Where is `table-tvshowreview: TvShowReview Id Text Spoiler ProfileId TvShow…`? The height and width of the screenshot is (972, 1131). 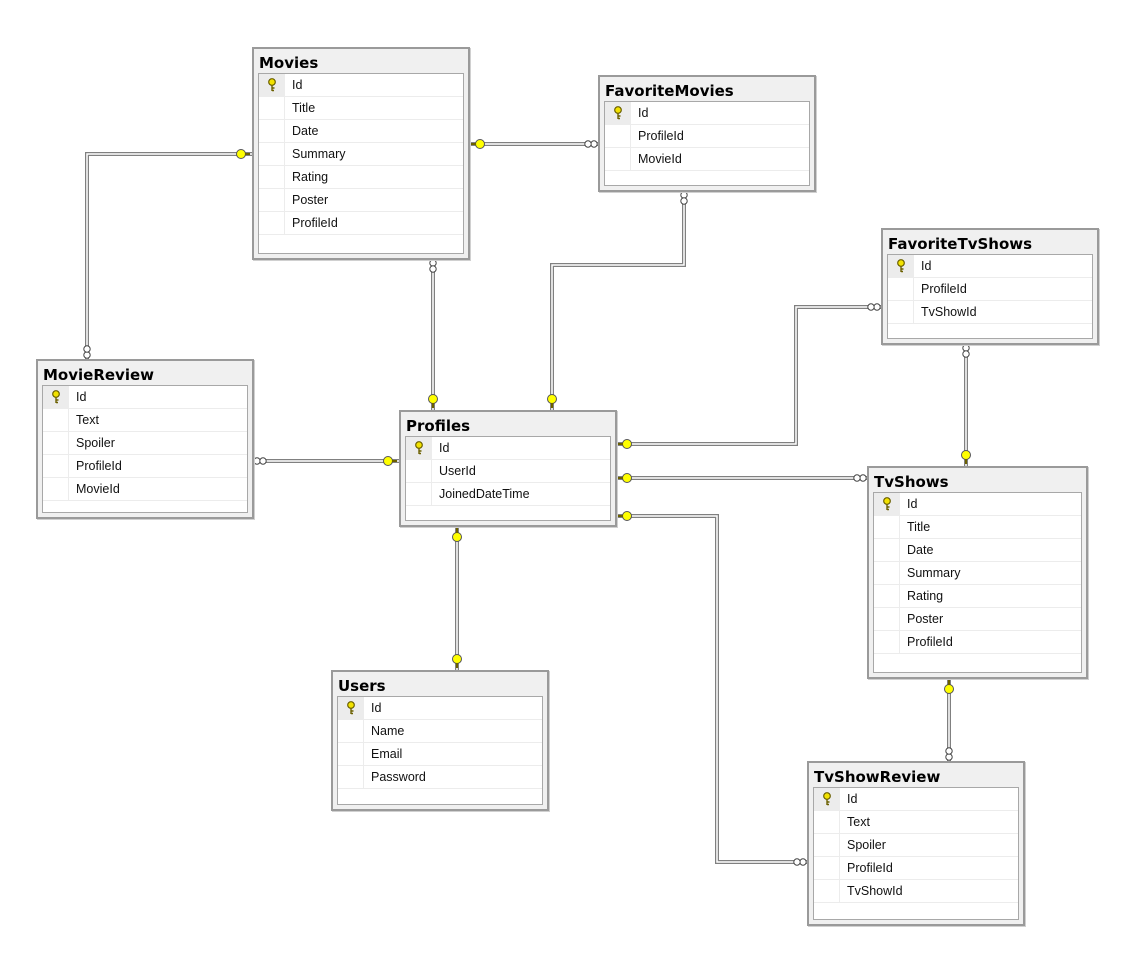
table-tvshowreview: TvShowReview Id Text Spoiler ProfileId TvShow… is located at coordinates (916, 843).